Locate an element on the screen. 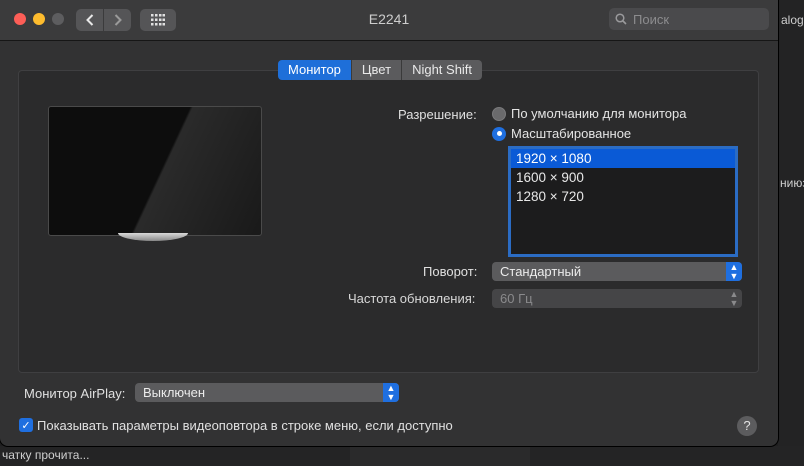 The width and height of the screenshot is (804, 466). mirroring-checkbox: ✓ is located at coordinates (26, 425).